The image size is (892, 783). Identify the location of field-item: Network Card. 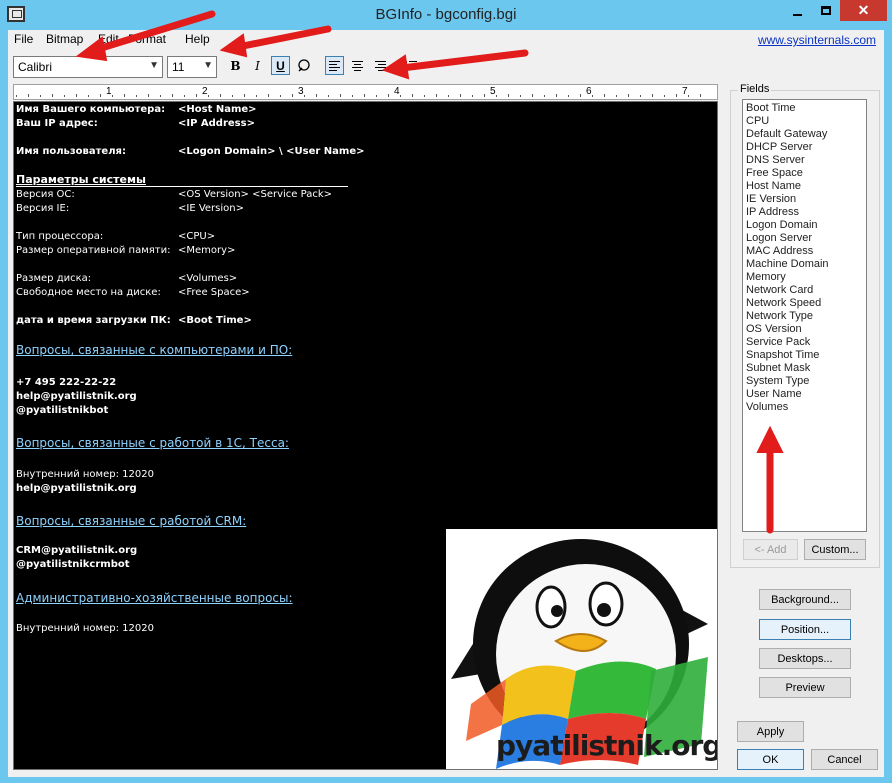
(804, 290).